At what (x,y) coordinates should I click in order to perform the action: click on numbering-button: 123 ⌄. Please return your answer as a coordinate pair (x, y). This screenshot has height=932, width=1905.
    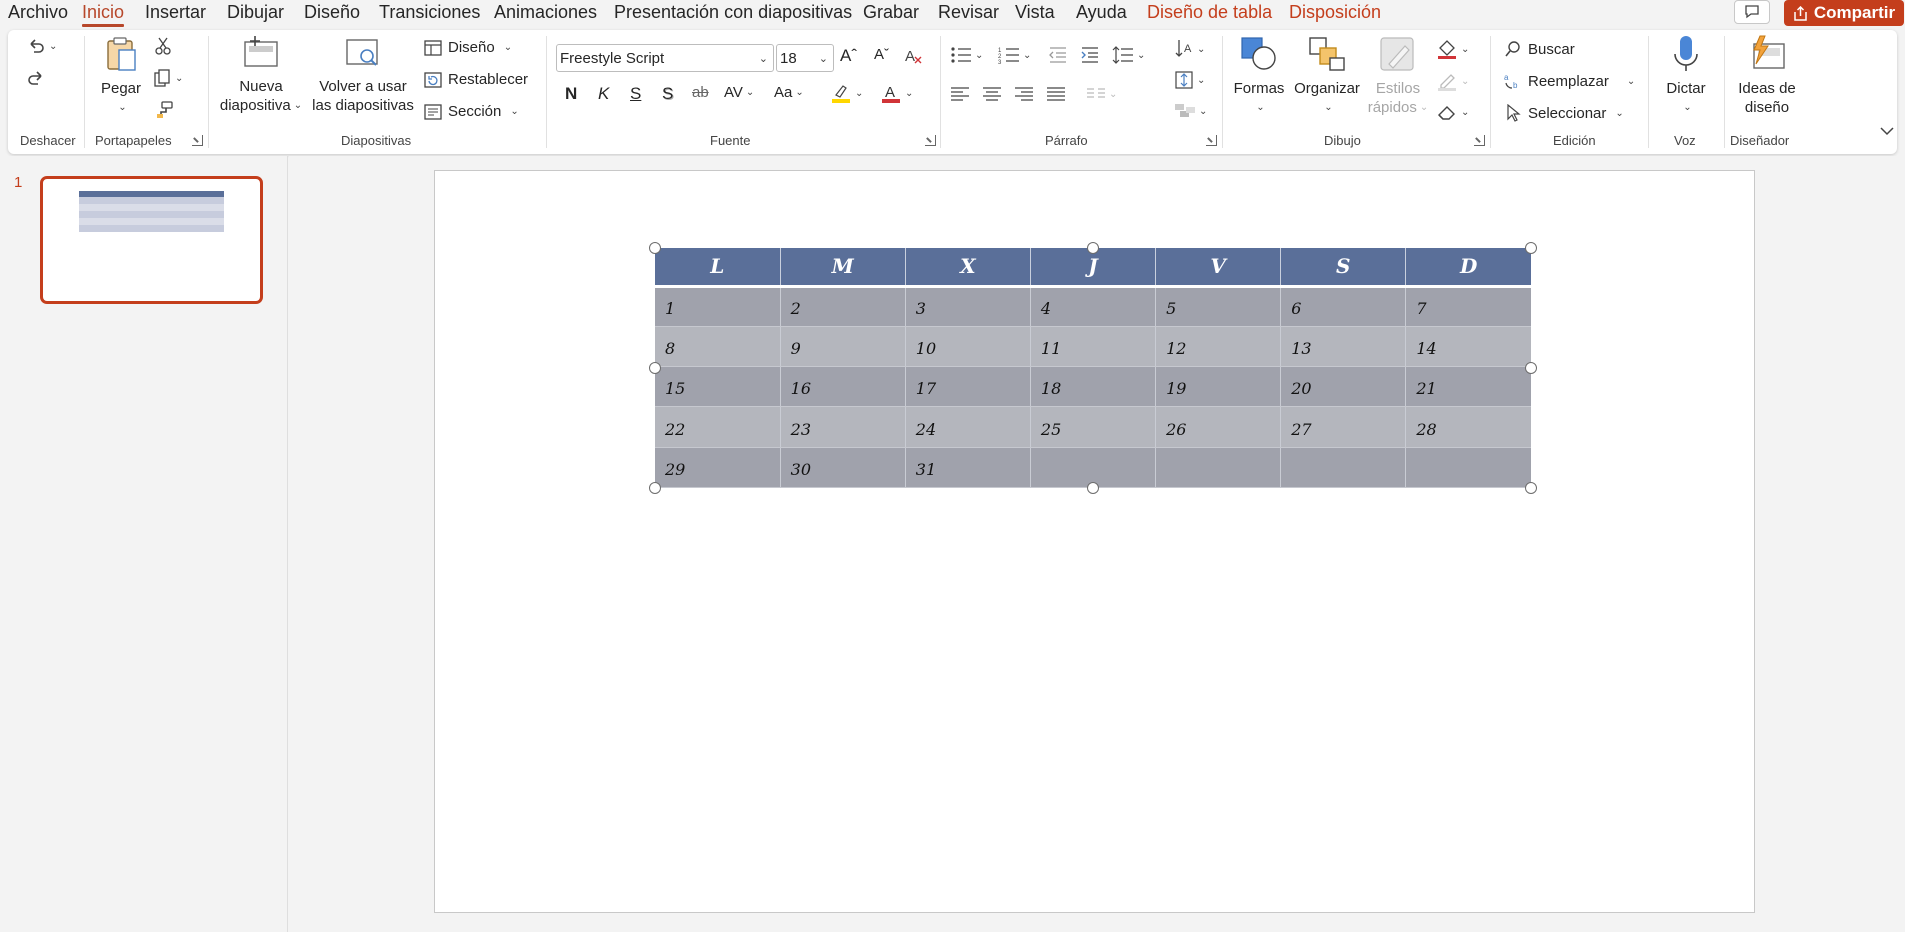
    Looking at the image, I should click on (1014, 55).